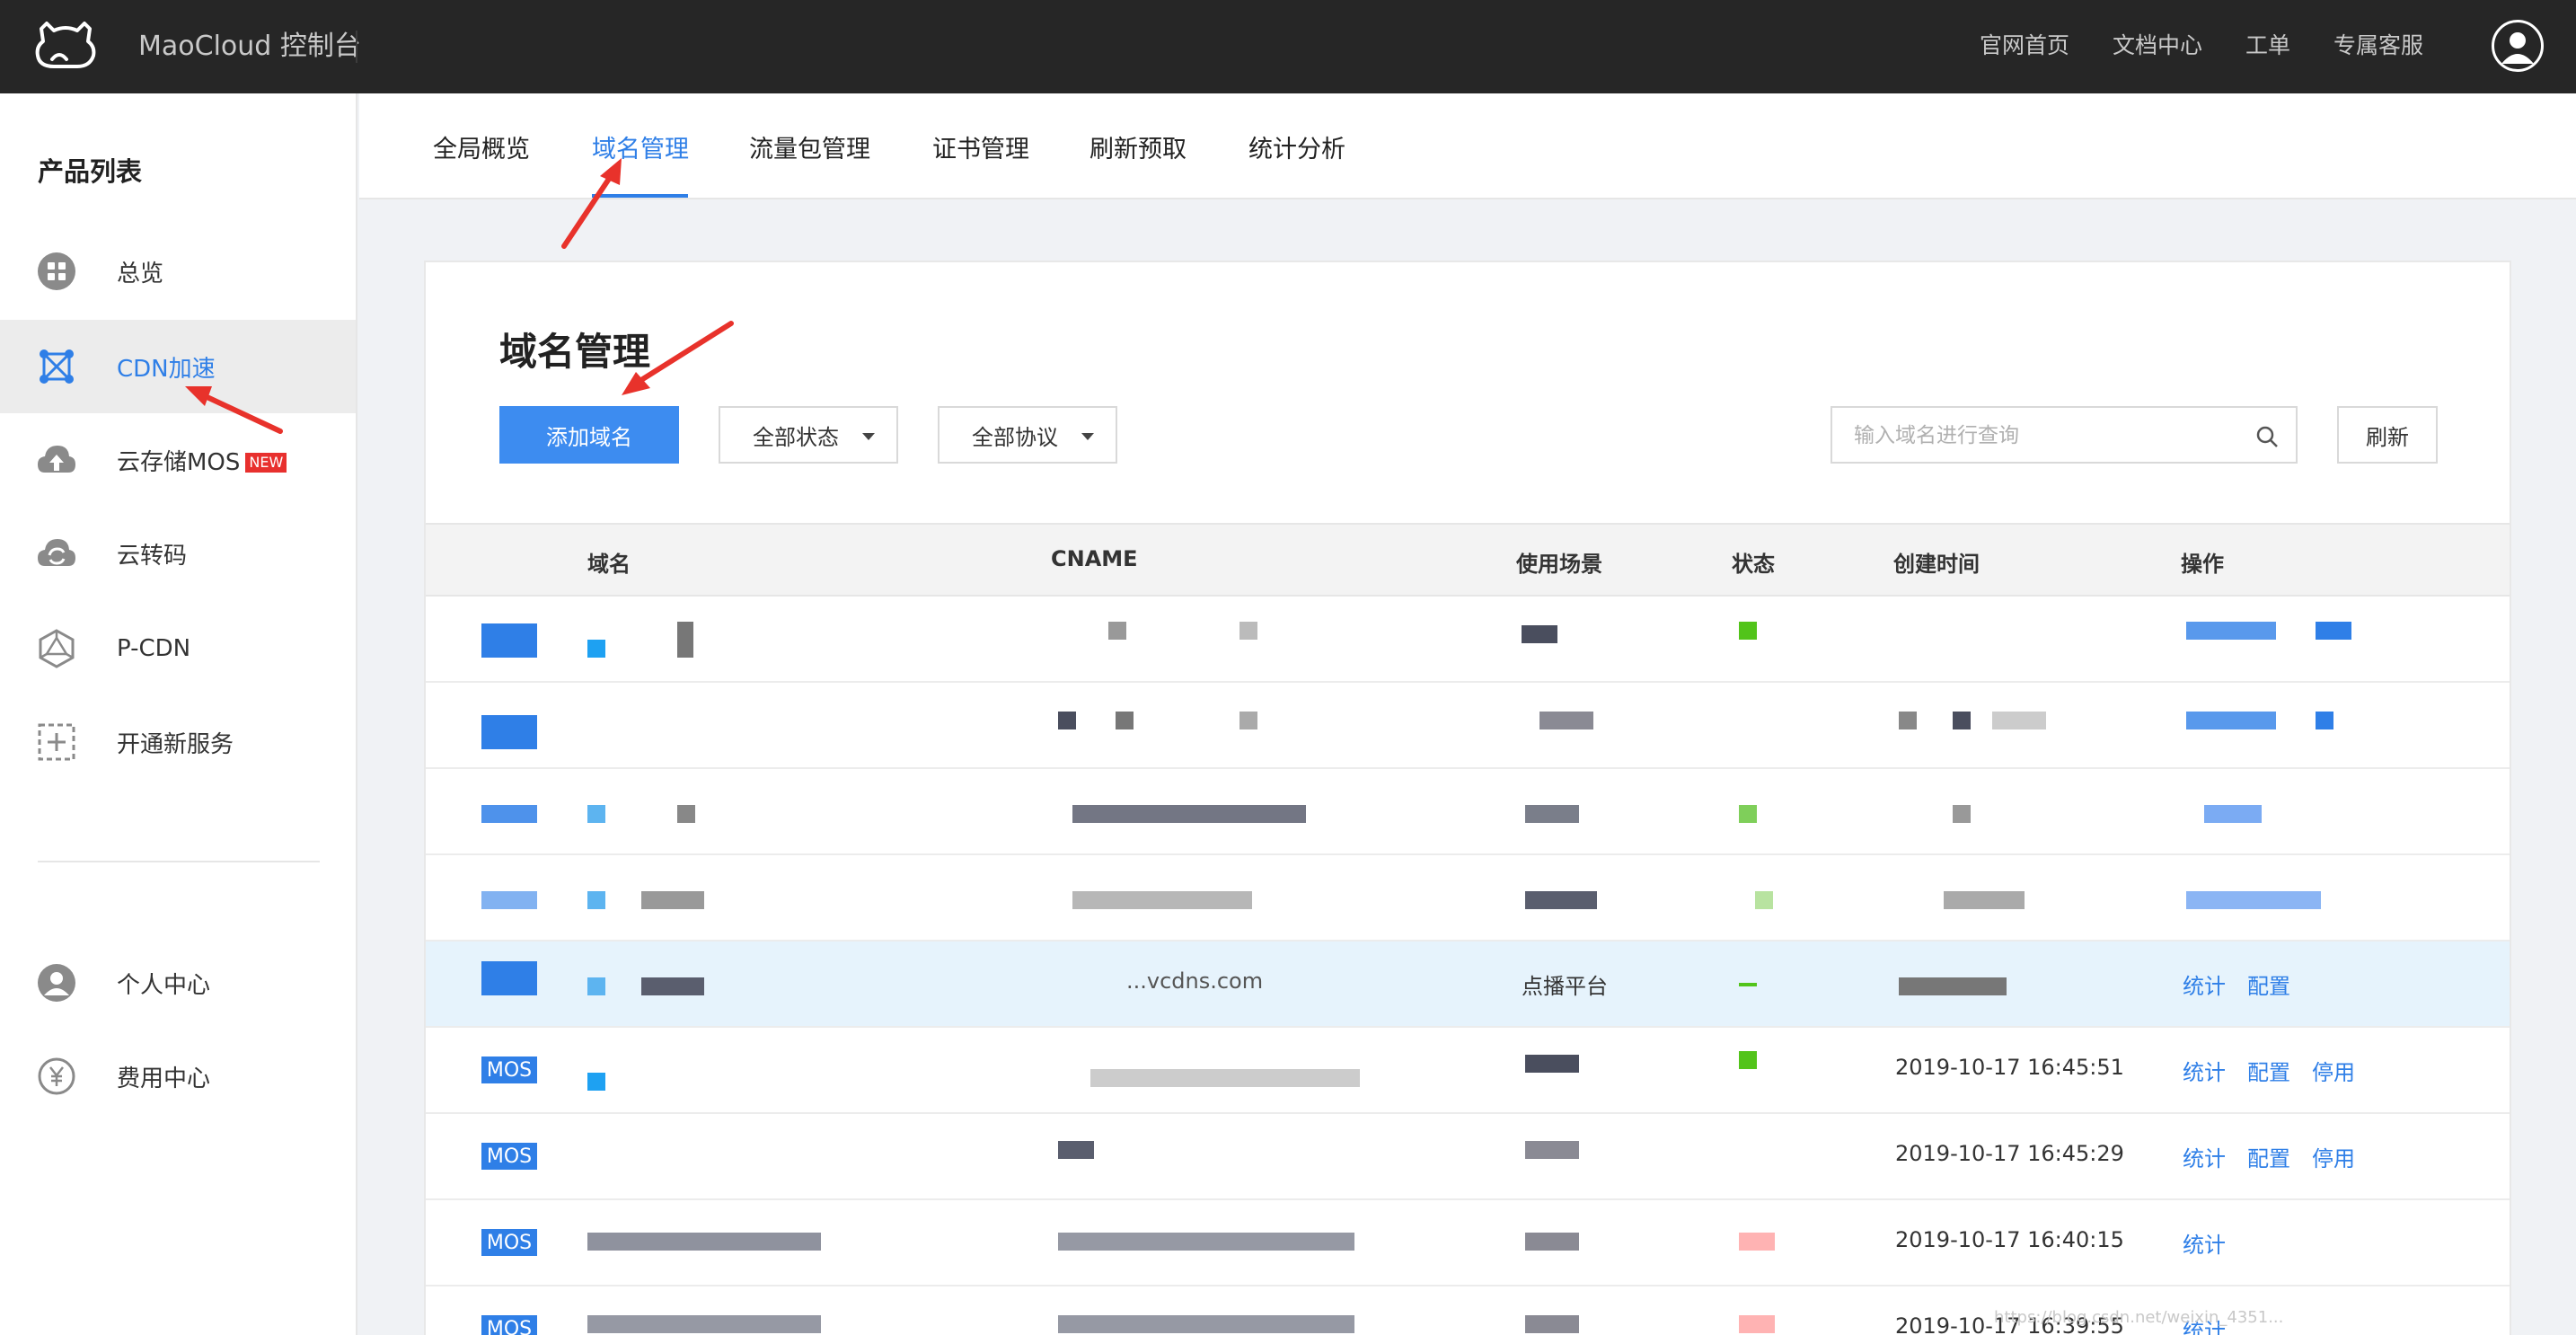  I want to click on page-title: 域名管理, so click(575, 352).